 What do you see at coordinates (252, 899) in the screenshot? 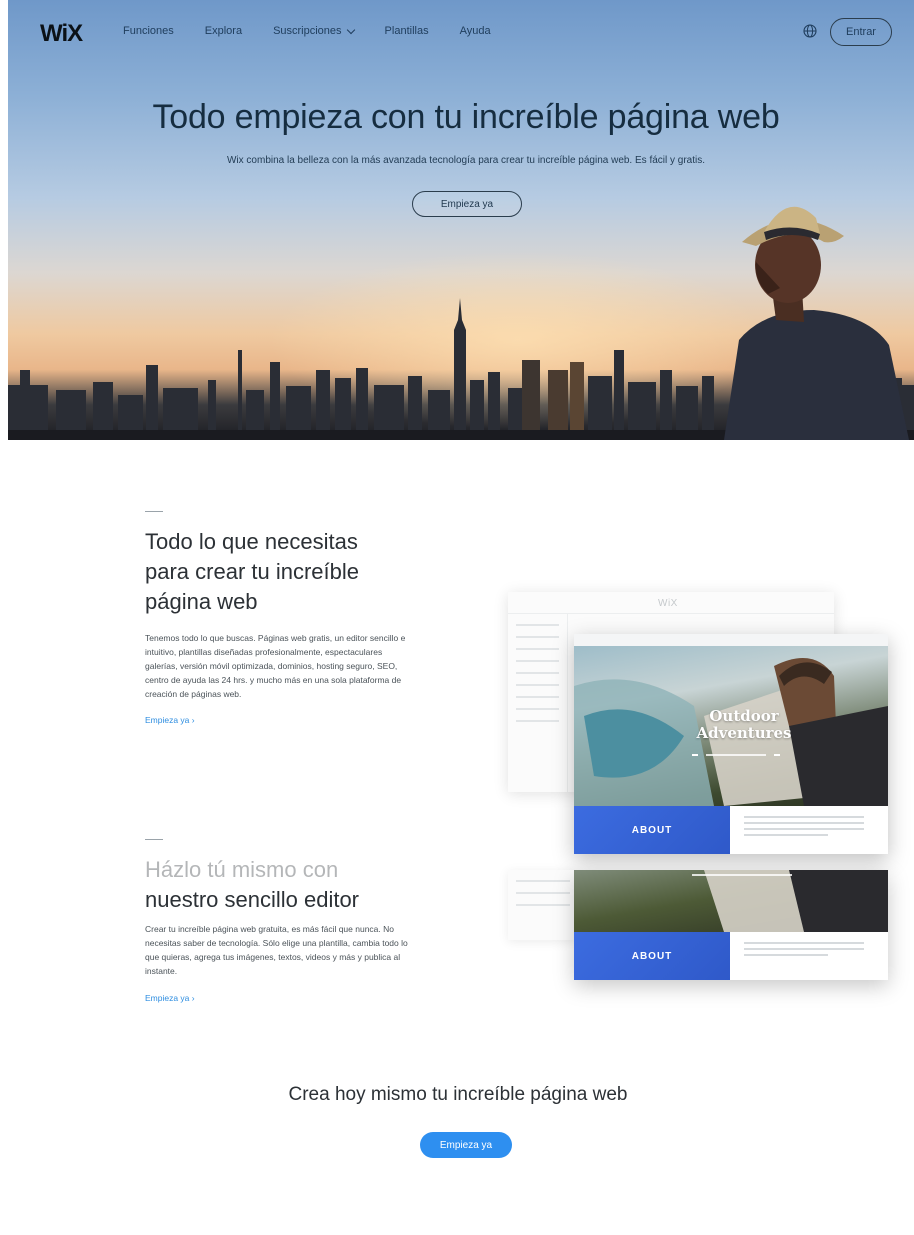
I see `feature2-title-line: nuestro sencillo editor` at bounding box center [252, 899].